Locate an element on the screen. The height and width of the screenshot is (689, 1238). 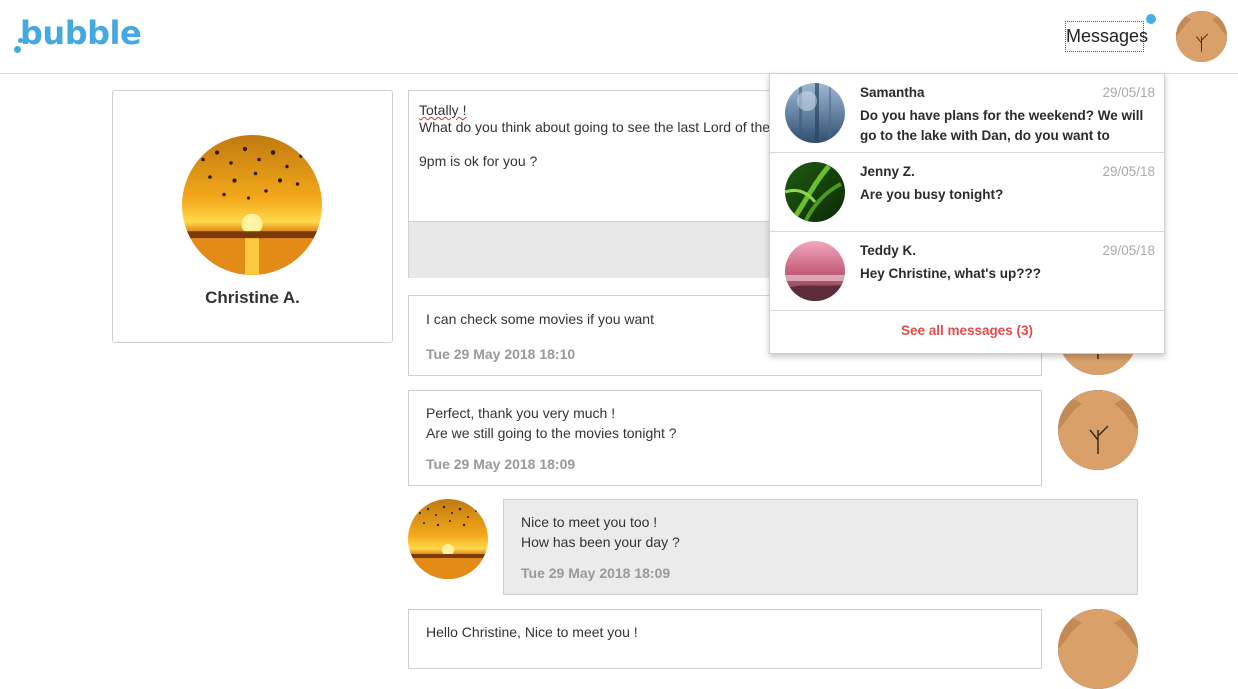
dropdown-preview: Are you busy tonight? is located at coordinates (932, 194).